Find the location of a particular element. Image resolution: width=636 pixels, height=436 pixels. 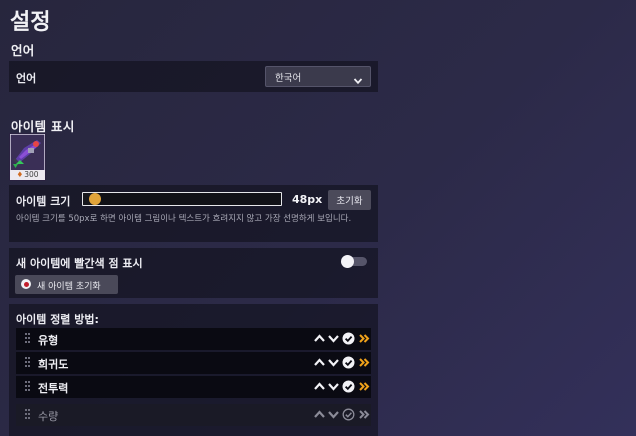

item-sort-title: 아이템 정렬 방법: is located at coordinates (57, 319).